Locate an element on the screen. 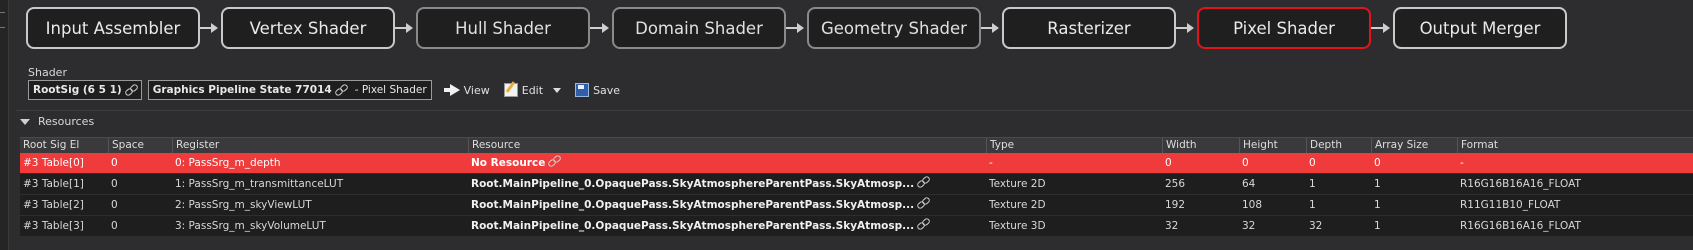  cell-height: 64 is located at coordinates (1272, 184).